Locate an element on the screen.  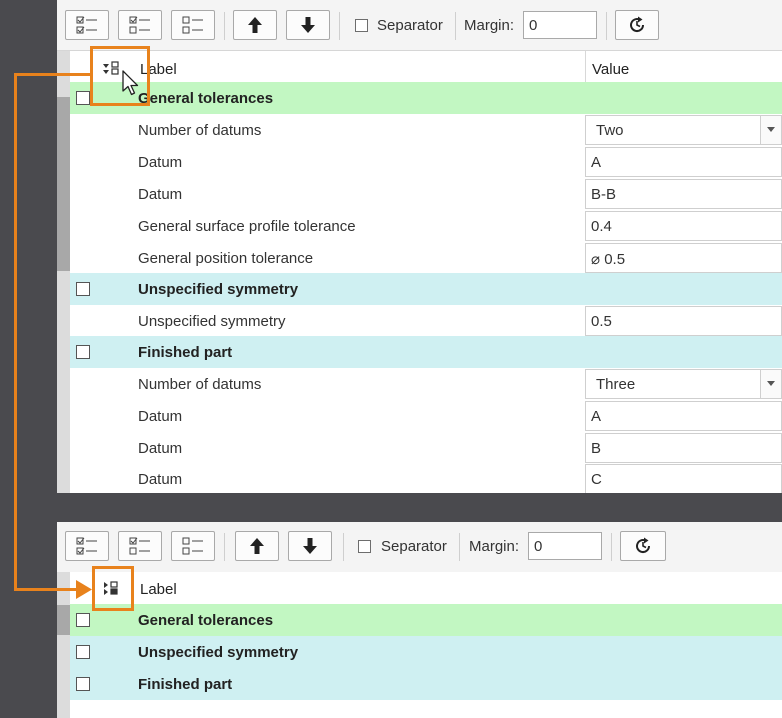
property-row: Unspecified symmetry 0.5 is located at coordinates (426, 321).